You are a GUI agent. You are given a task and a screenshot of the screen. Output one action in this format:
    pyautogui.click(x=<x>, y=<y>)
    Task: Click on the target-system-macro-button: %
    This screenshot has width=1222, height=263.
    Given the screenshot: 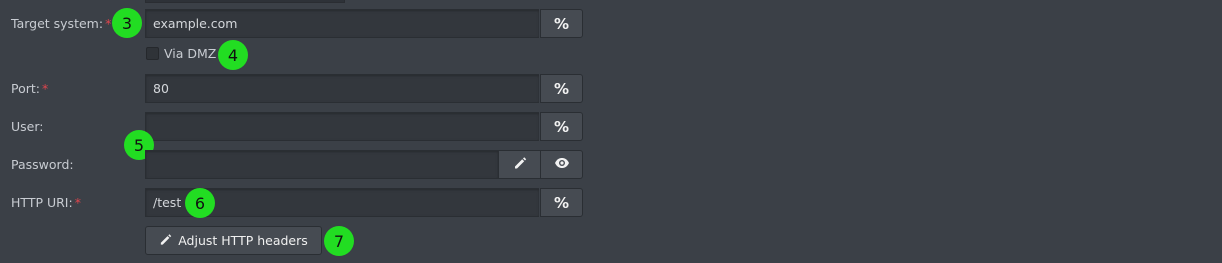 What is the action you would take?
    pyautogui.click(x=561, y=23)
    